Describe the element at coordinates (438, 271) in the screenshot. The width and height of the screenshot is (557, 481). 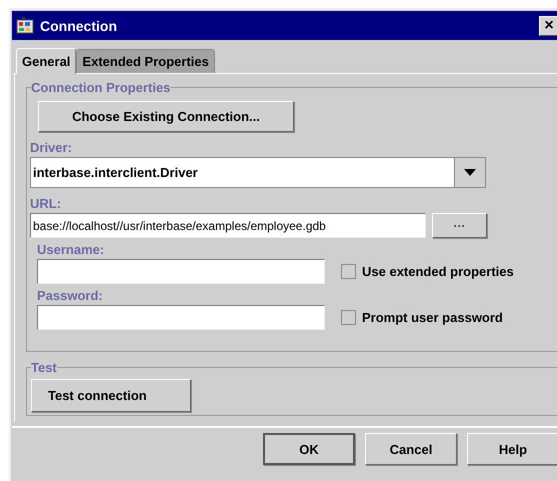
I see `checkbox-label: Use extended properties` at that location.